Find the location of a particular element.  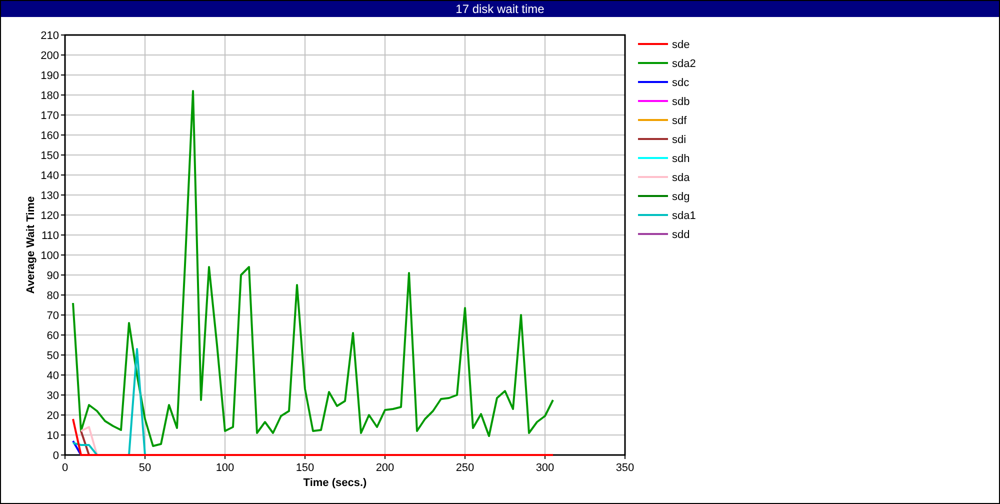

tick-label: 80 is located at coordinates (52, 296).